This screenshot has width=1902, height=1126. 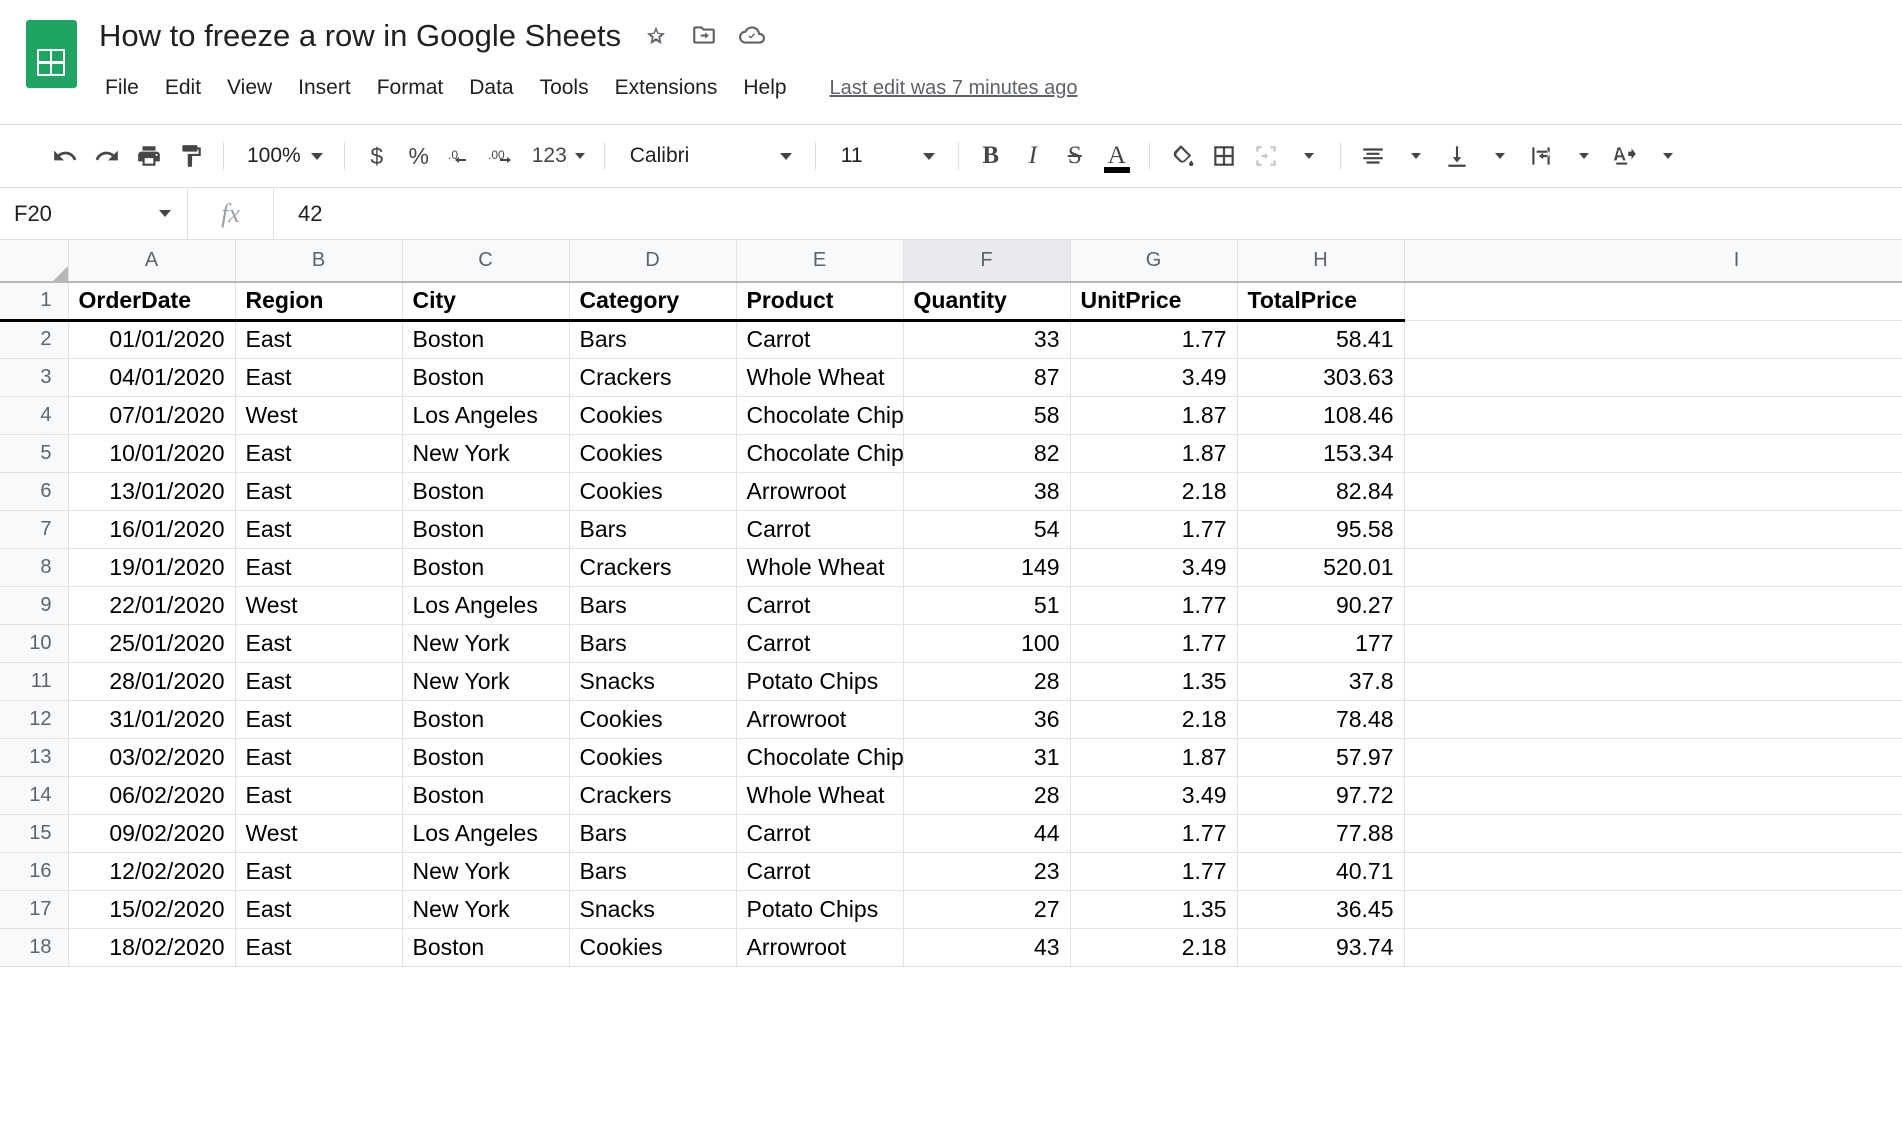 I want to click on data-cell: Bars, so click(x=653, y=529).